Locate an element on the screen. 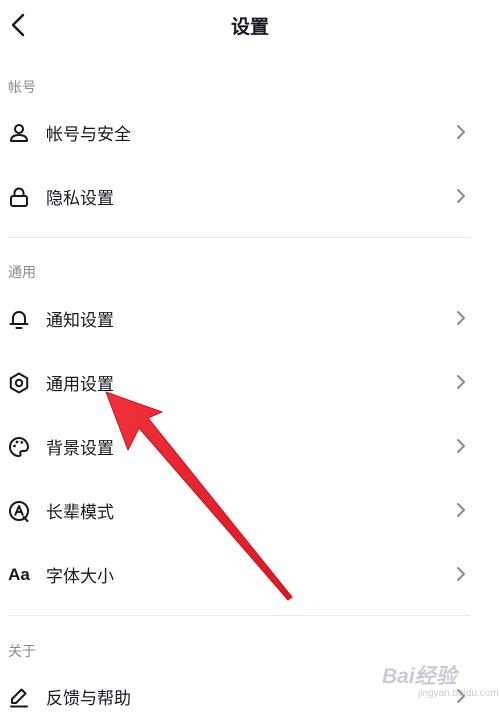 This screenshot has height=718, width=500. settings-item-label: 字体大小 is located at coordinates (80, 577).